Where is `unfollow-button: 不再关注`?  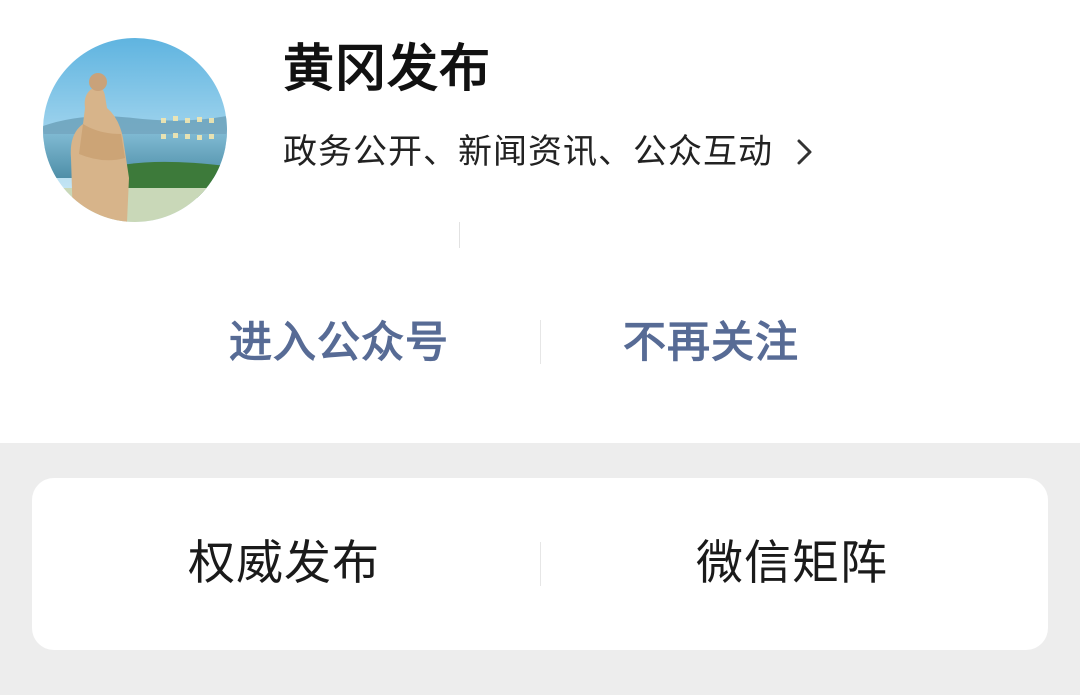 unfollow-button: 不再关注 is located at coordinates (711, 343).